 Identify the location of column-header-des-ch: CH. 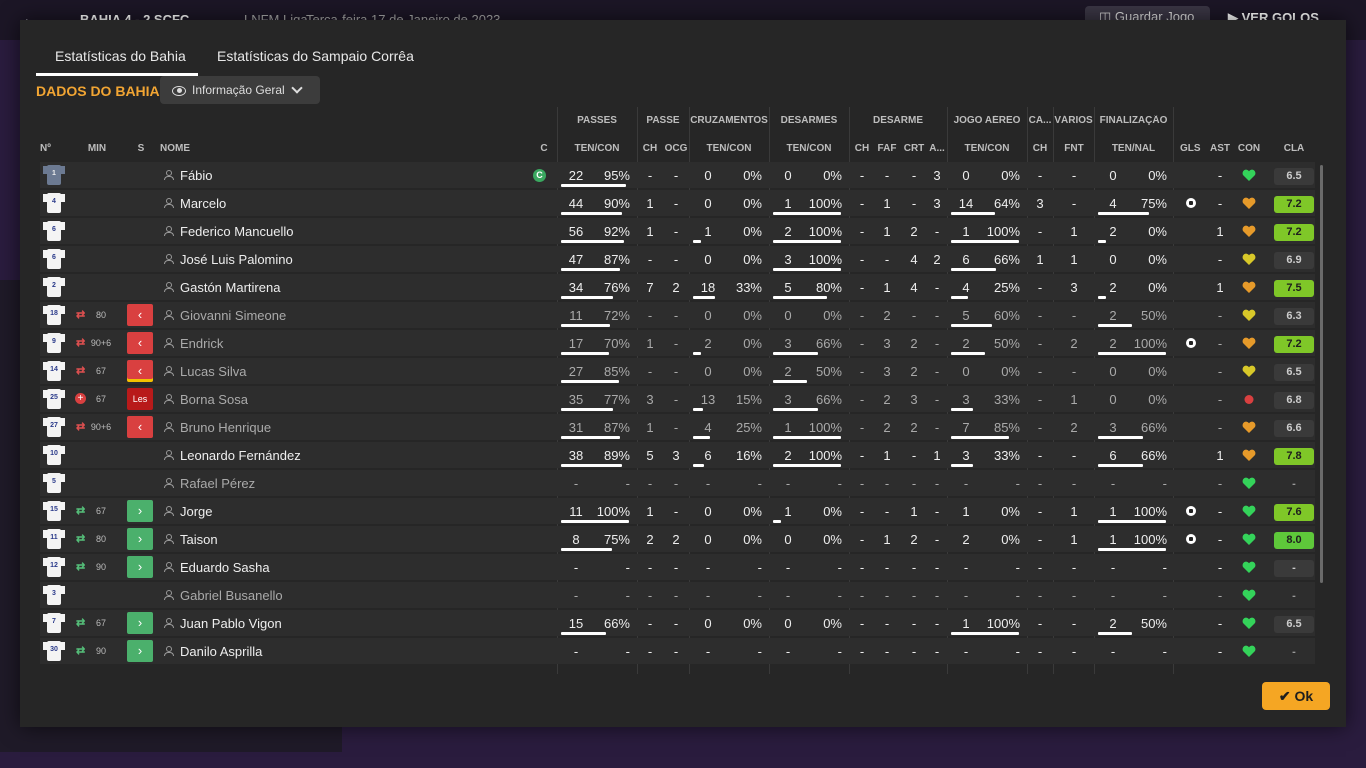
(862, 148).